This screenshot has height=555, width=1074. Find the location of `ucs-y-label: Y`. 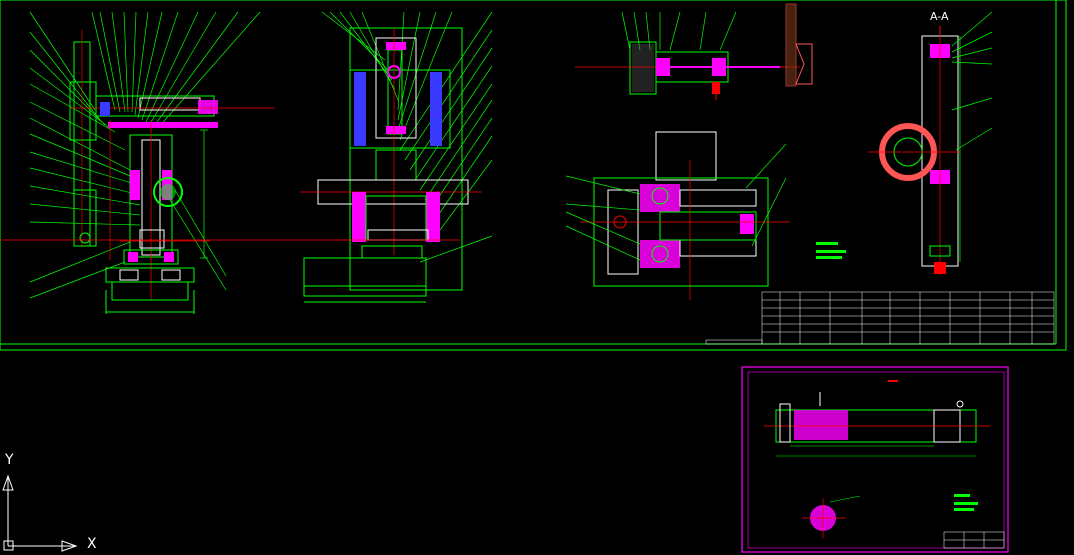

ucs-y-label: Y is located at coordinates (9, 460).